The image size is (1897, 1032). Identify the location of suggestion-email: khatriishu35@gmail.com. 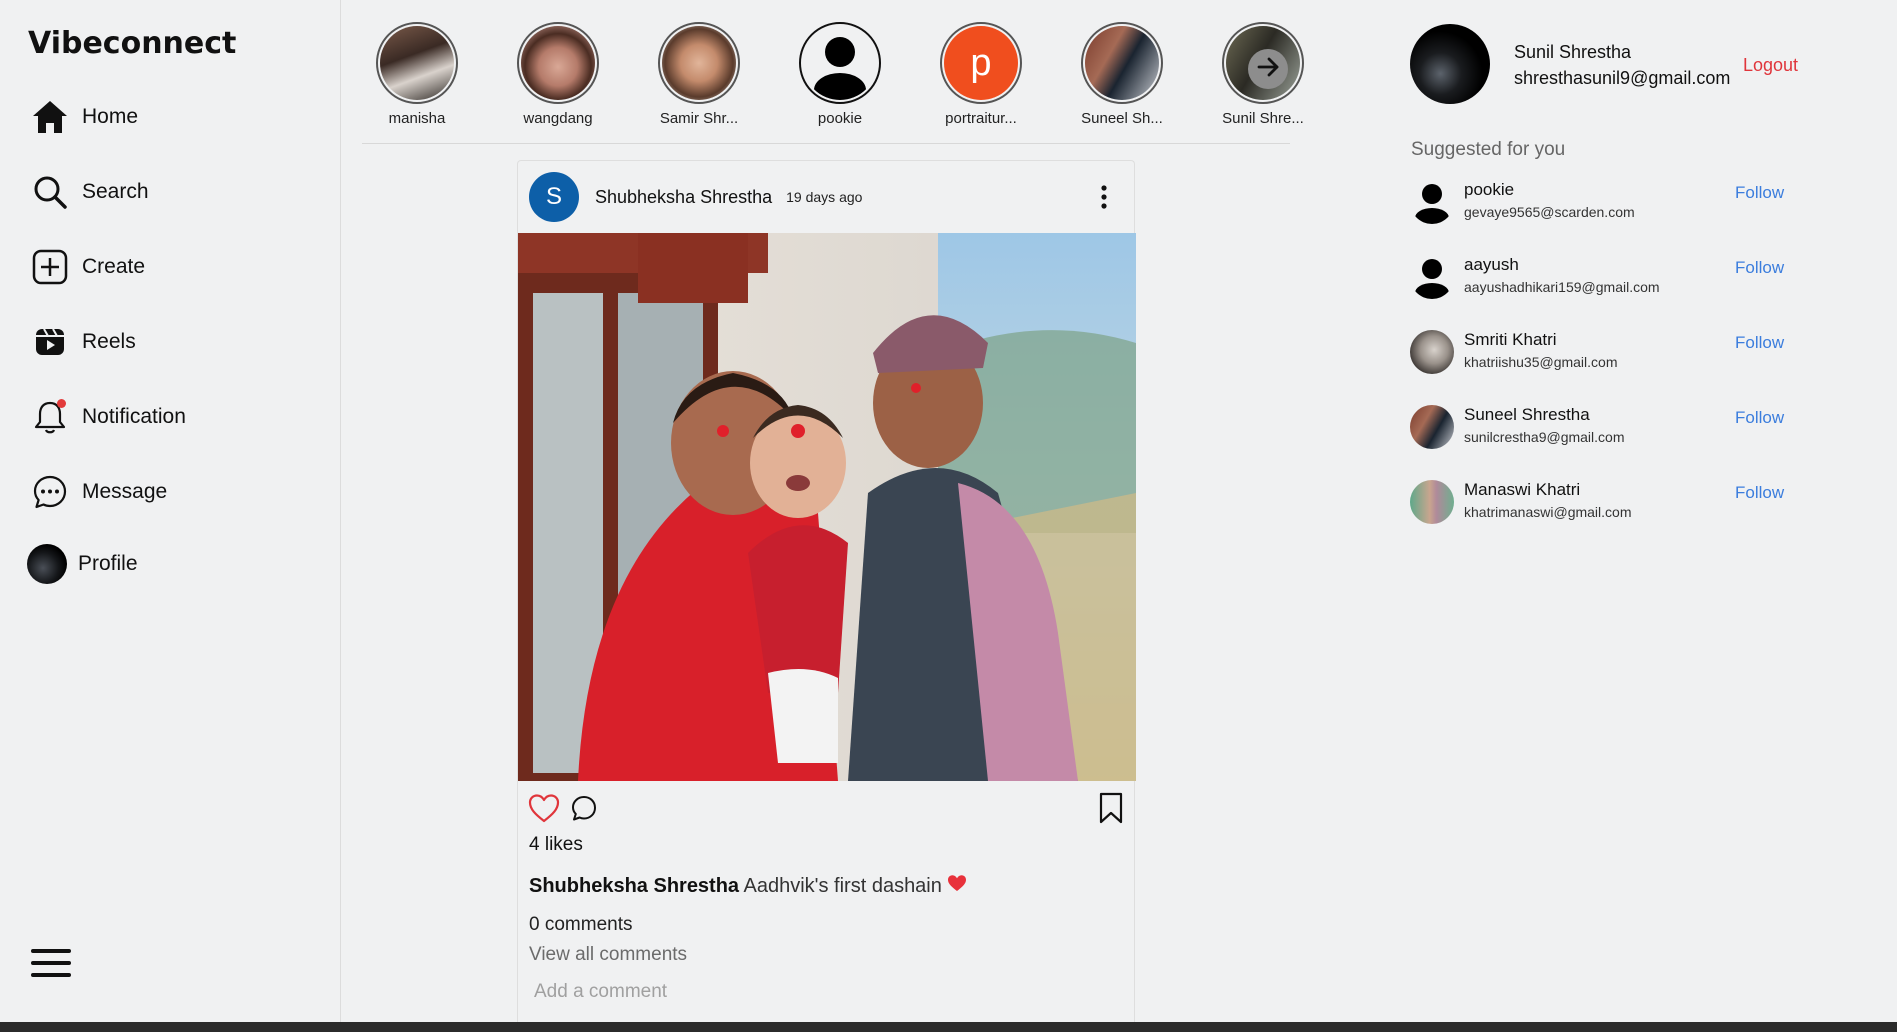
(1541, 362).